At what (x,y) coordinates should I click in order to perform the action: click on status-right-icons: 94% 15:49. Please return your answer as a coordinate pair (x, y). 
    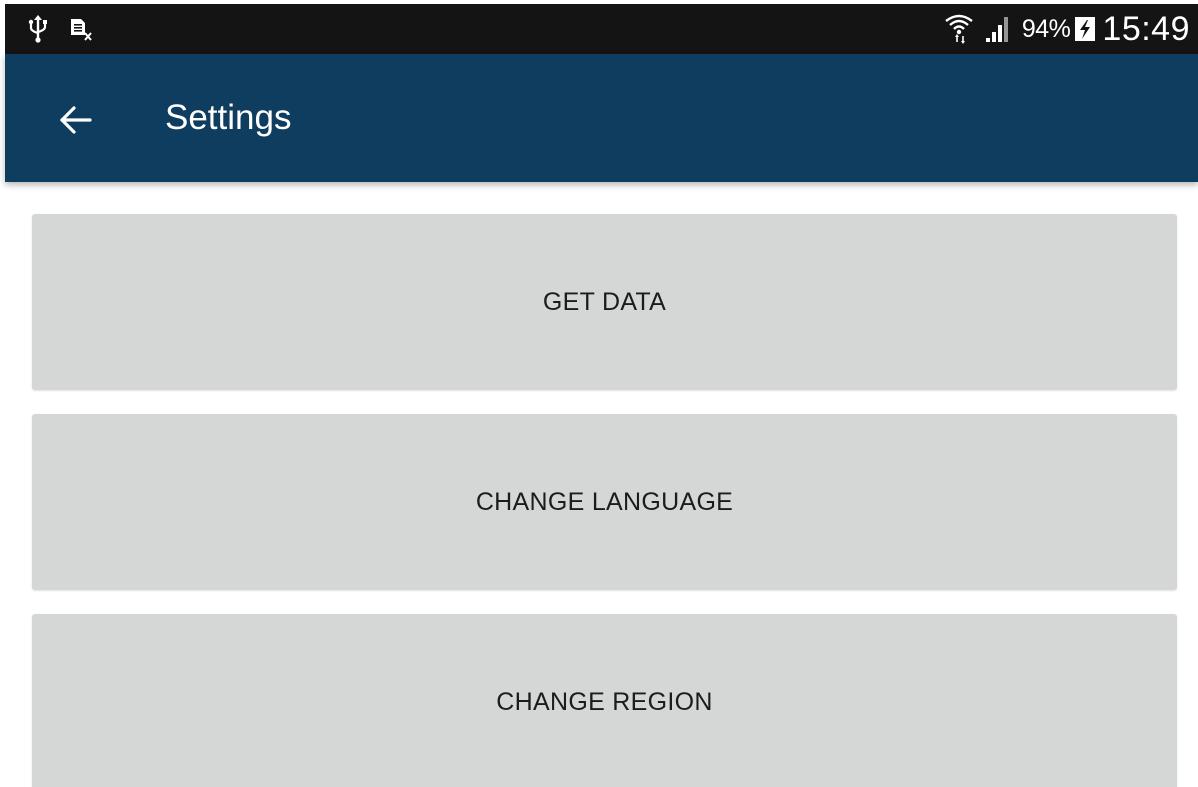
    Looking at the image, I should click on (1067, 29).